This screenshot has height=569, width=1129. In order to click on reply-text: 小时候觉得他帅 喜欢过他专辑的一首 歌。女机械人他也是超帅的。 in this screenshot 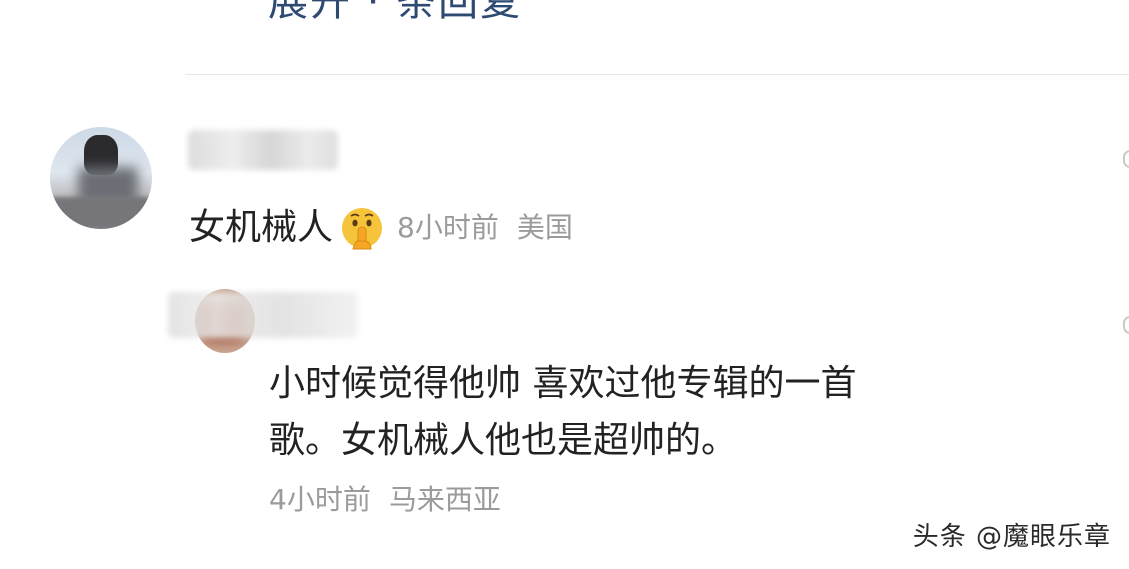, I will do `click(649, 412)`.